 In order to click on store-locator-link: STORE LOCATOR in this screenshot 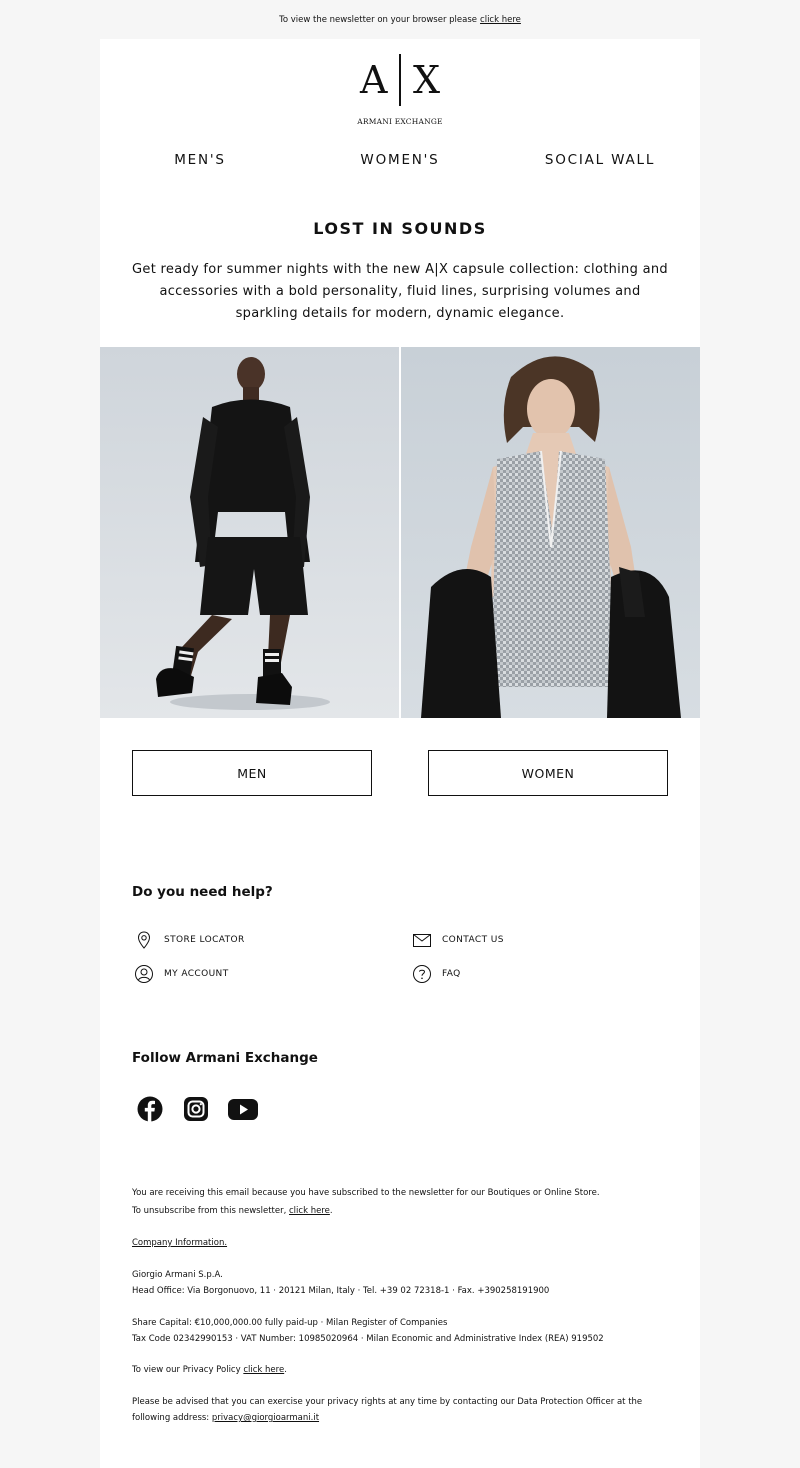, I will do `click(189, 940)`.